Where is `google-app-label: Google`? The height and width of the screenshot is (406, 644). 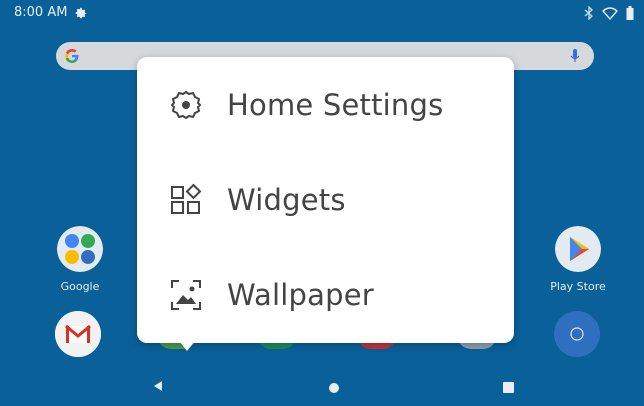 google-app-label: Google is located at coordinates (80, 286).